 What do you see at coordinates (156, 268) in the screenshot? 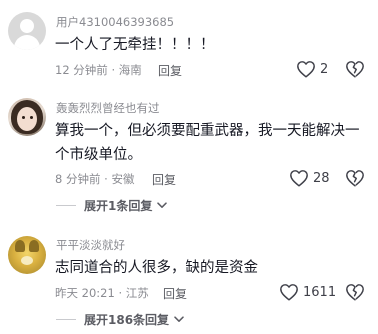
I see `comment-text: 志同道合的人很多，缺的是资金` at bounding box center [156, 268].